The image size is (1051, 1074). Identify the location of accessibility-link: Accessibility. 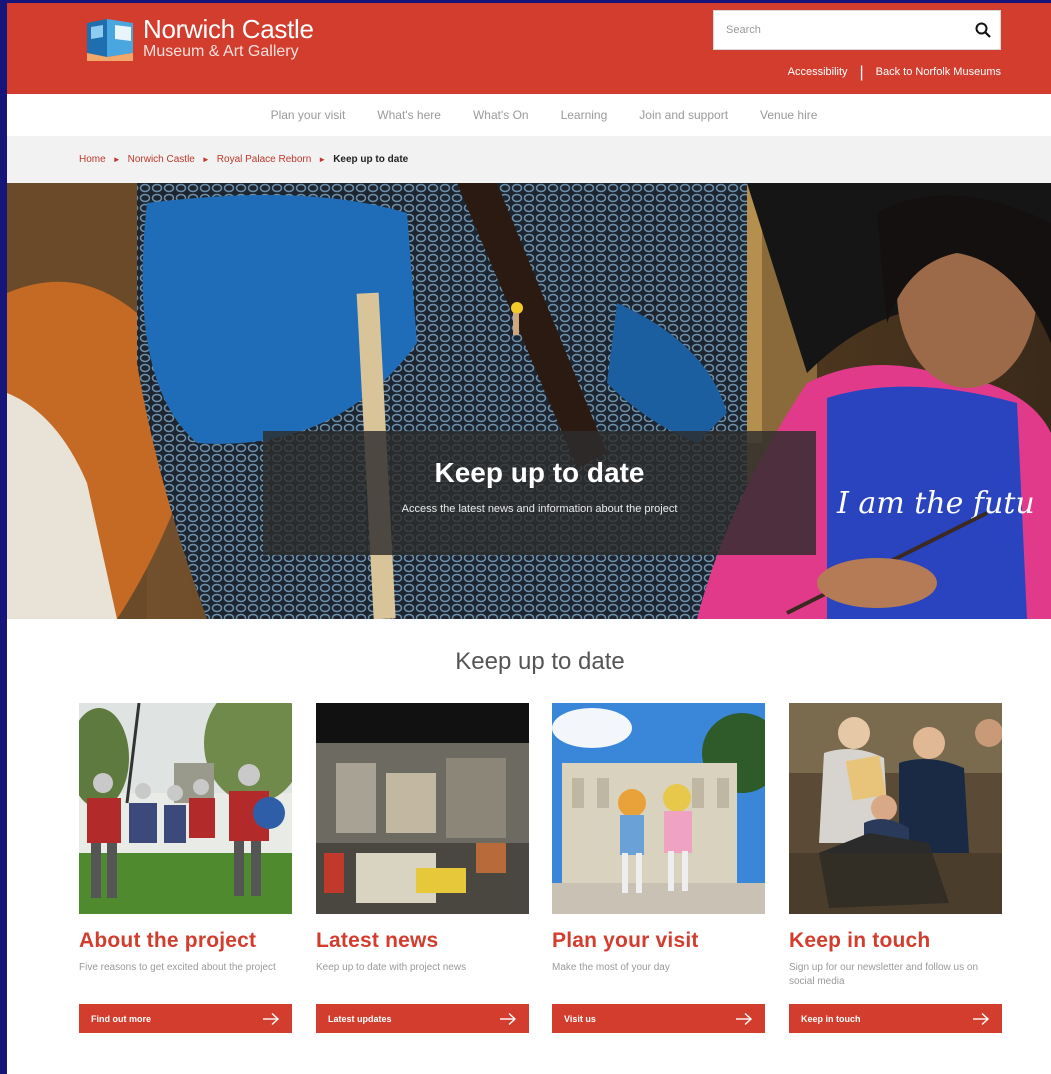
(818, 72).